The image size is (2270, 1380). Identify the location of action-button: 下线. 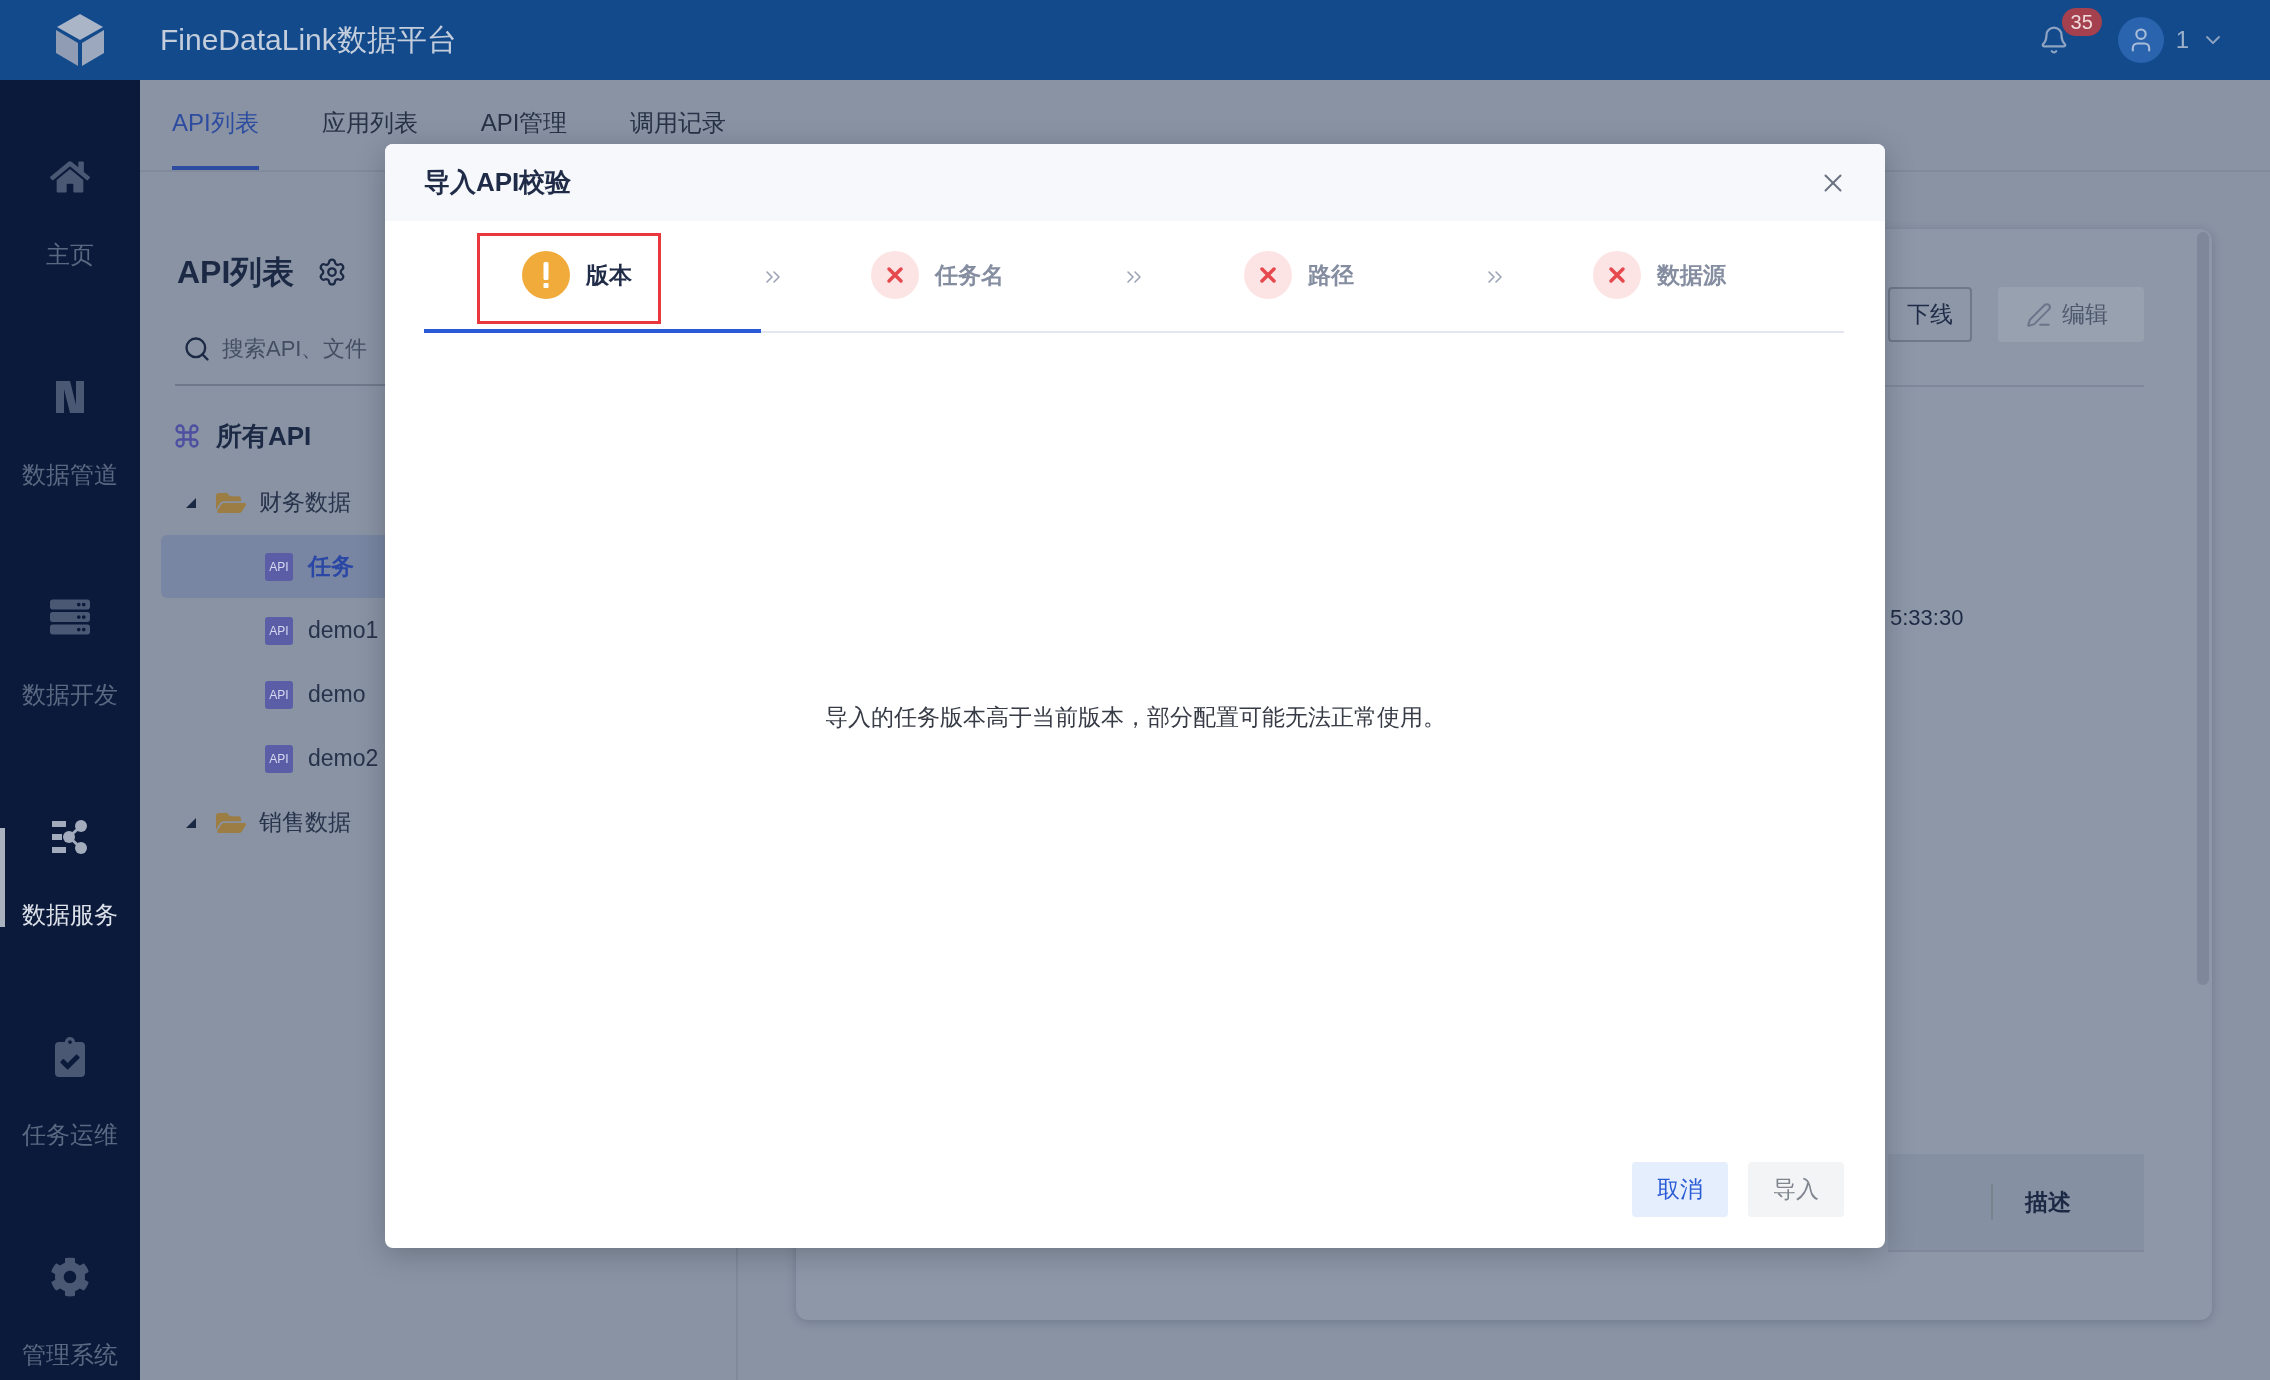
(1930, 314).